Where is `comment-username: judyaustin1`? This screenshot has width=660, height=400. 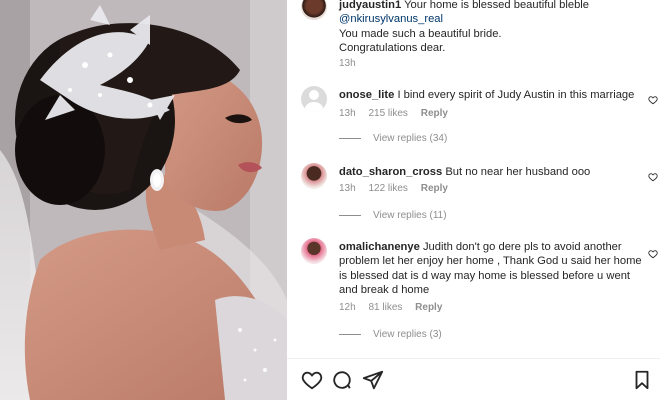
comment-username: judyaustin1 is located at coordinates (370, 5).